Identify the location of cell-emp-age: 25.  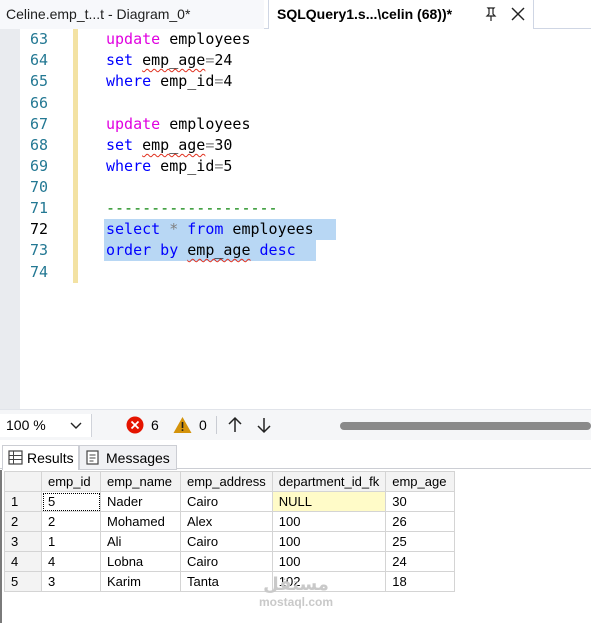
(420, 541).